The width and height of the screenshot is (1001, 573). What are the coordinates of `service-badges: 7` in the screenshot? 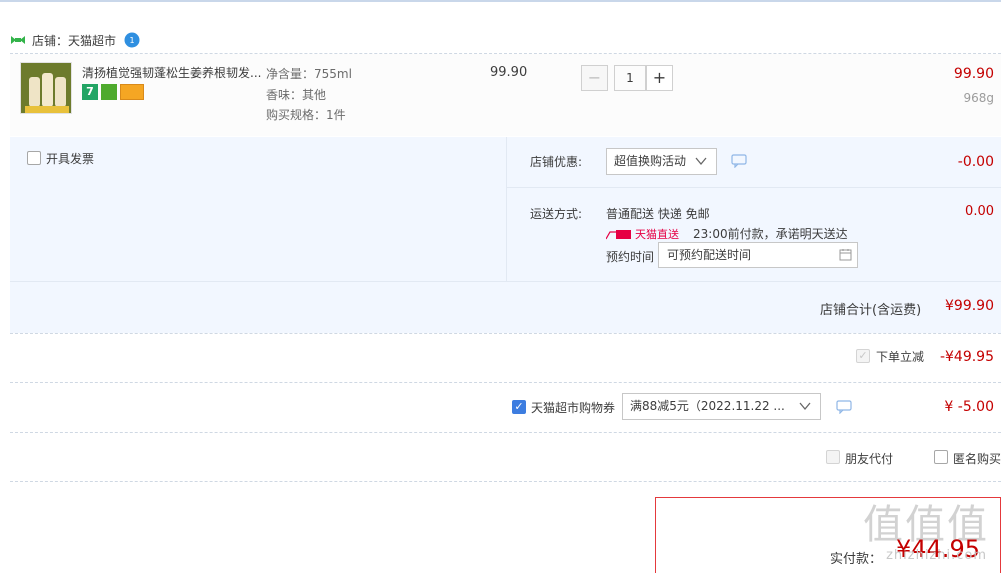 It's located at (113, 92).